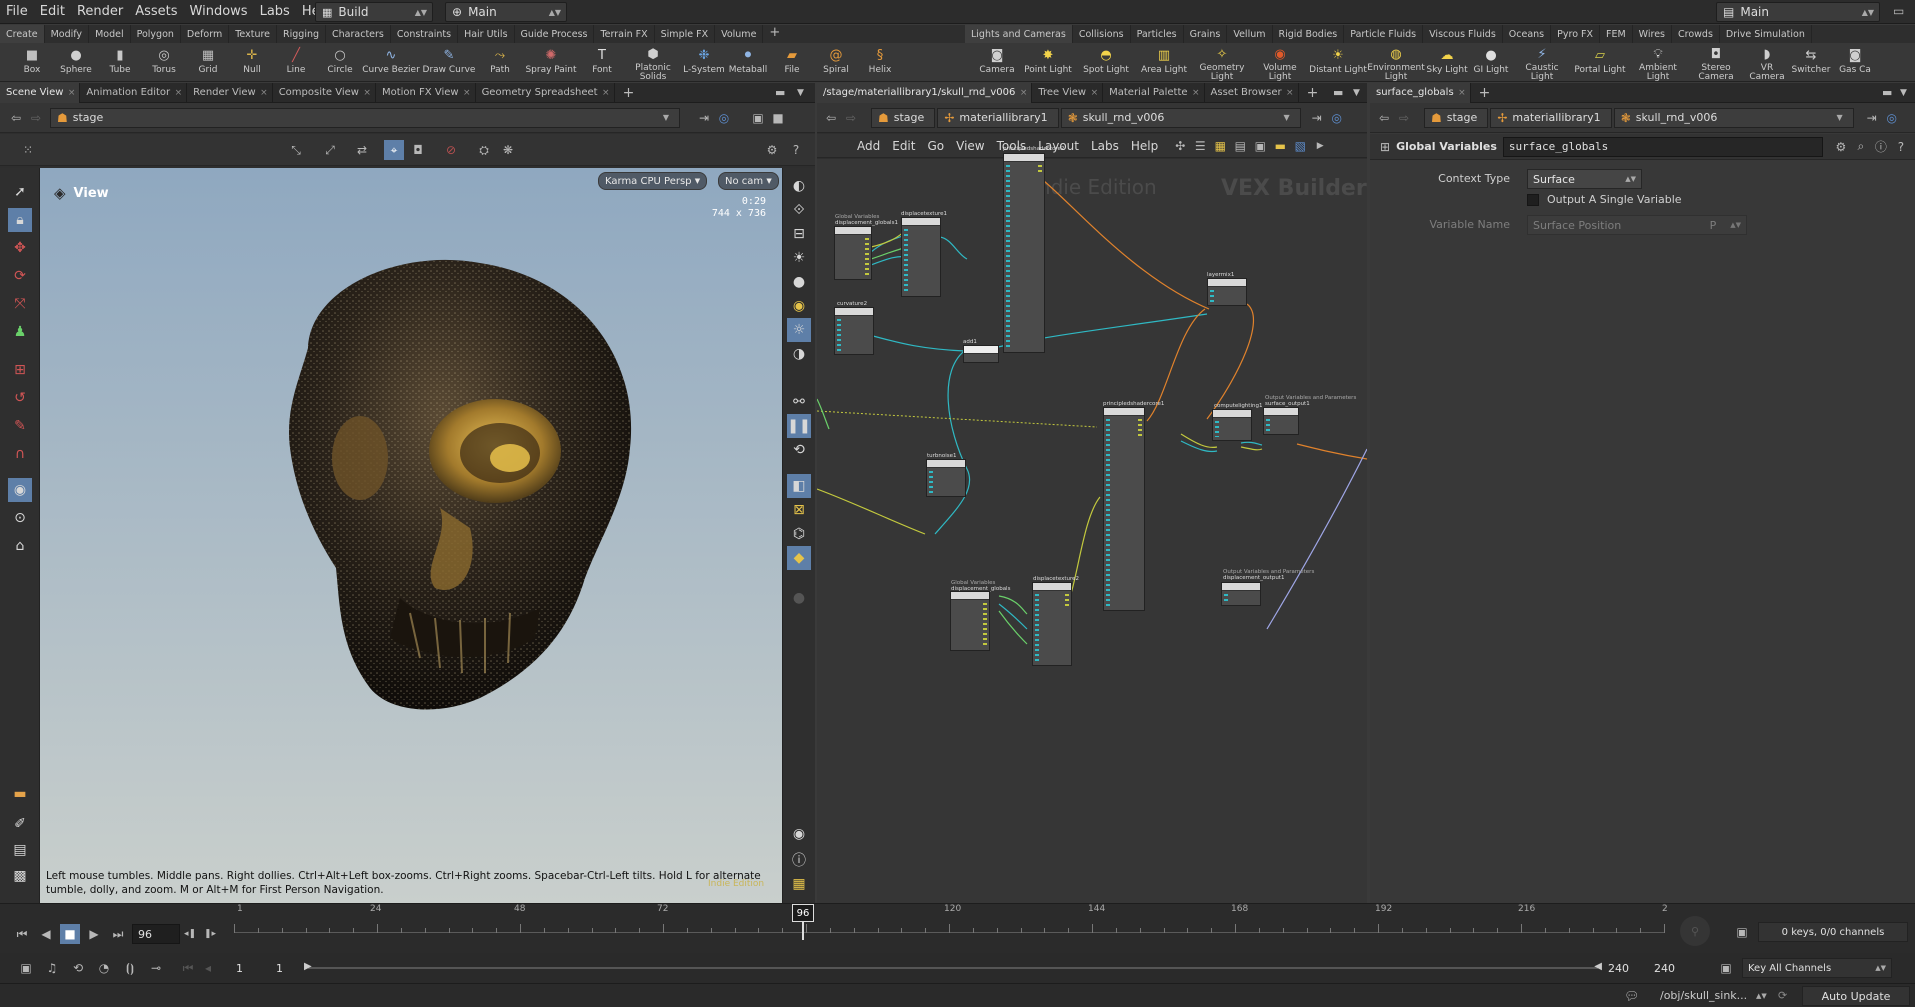  What do you see at coordinates (1600, 62) in the screenshot?
I see `tool-portal-light: ▱ Portal Light` at bounding box center [1600, 62].